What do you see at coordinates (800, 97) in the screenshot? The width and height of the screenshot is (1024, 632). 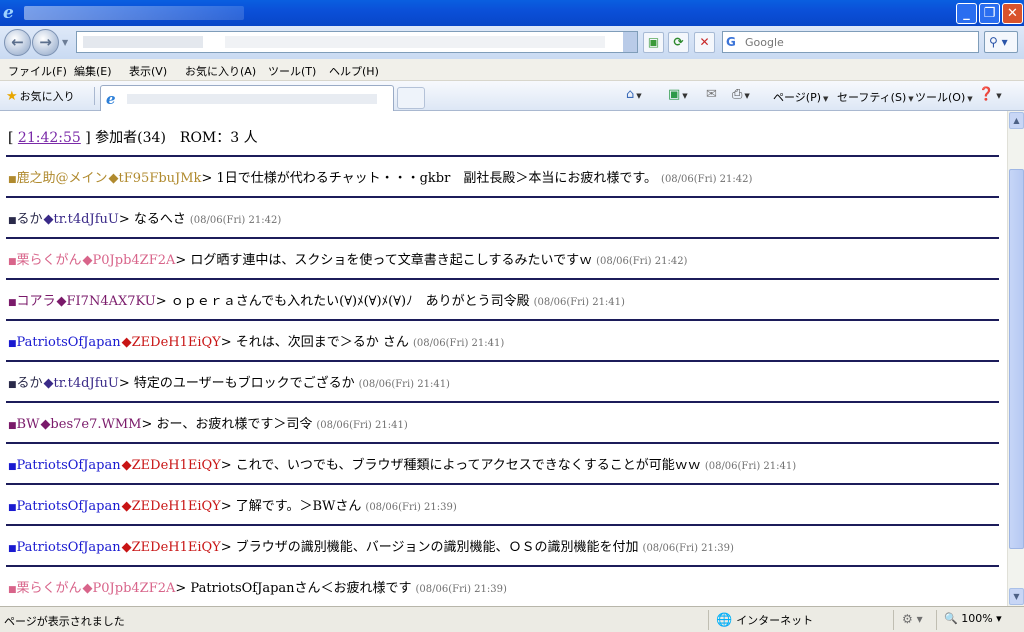 I see `page-menu: ページ(P) ▼` at bounding box center [800, 97].